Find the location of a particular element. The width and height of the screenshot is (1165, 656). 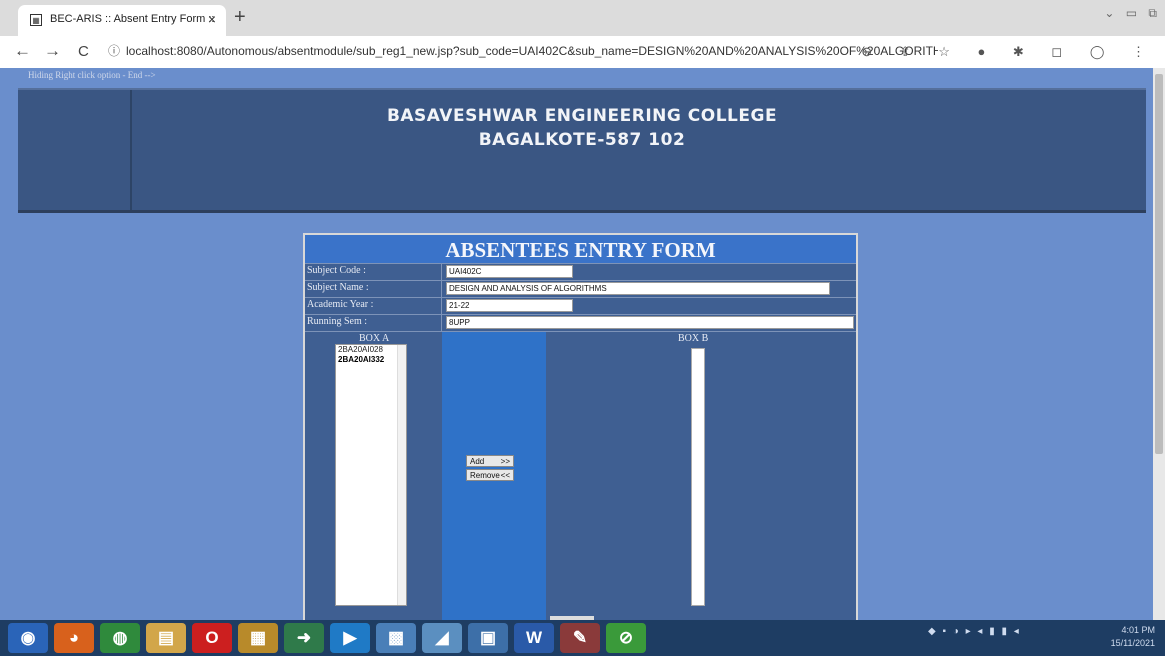

academic-year-row: Academic Year : is located at coordinates (580, 305).